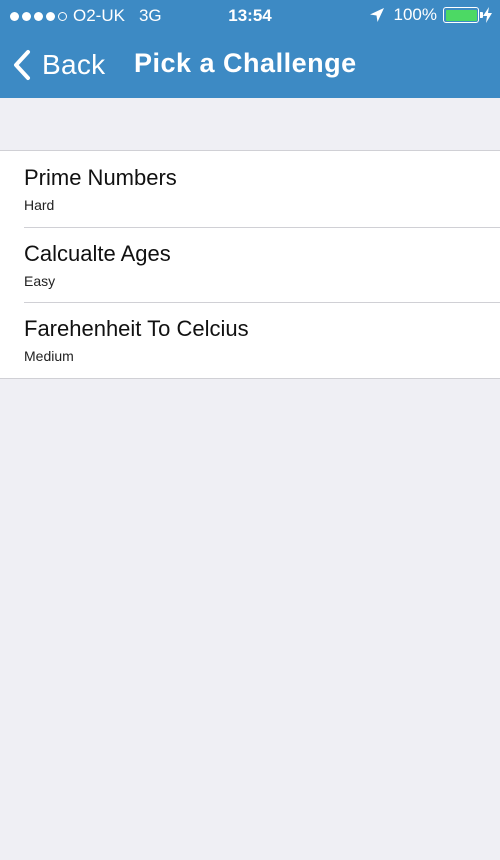 The height and width of the screenshot is (860, 500). Describe the element at coordinates (97, 253) in the screenshot. I see `challenge-title: Calcualte Ages` at that location.